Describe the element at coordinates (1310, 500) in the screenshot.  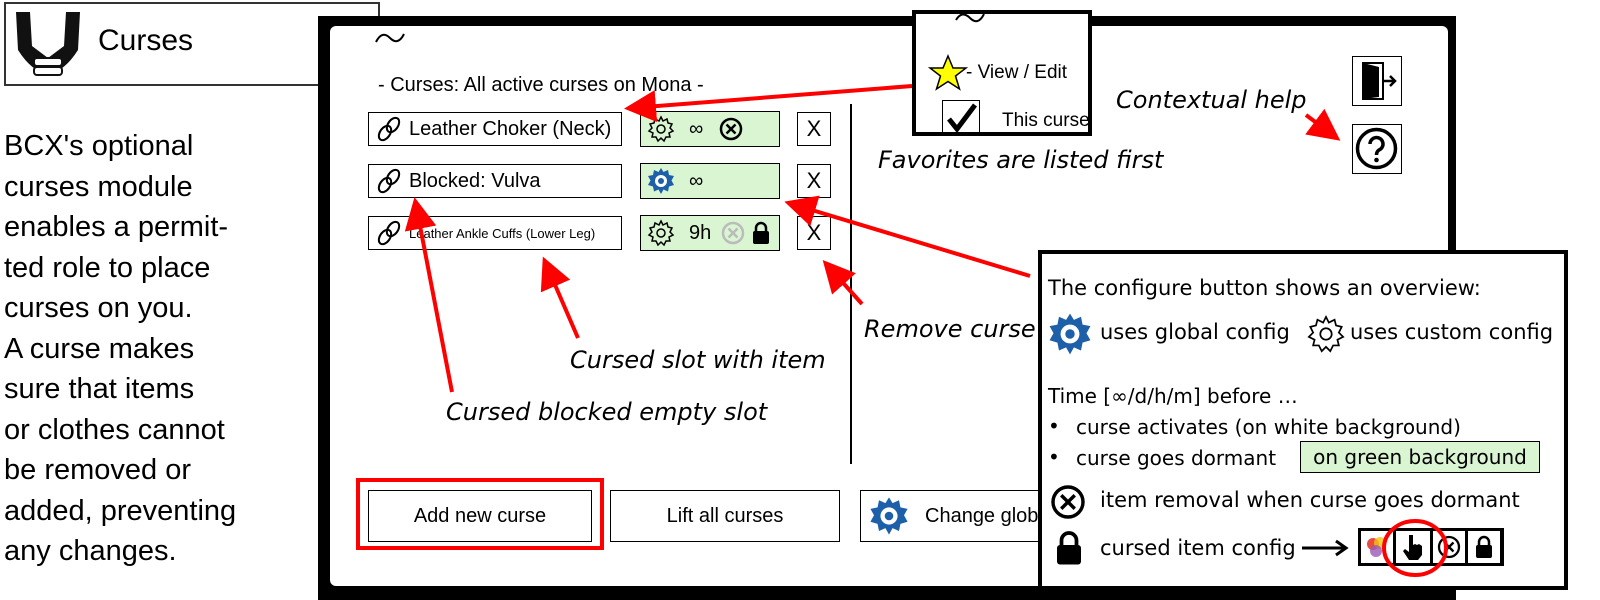
I see `removal-legend: item removal when curse goes dormant` at that location.